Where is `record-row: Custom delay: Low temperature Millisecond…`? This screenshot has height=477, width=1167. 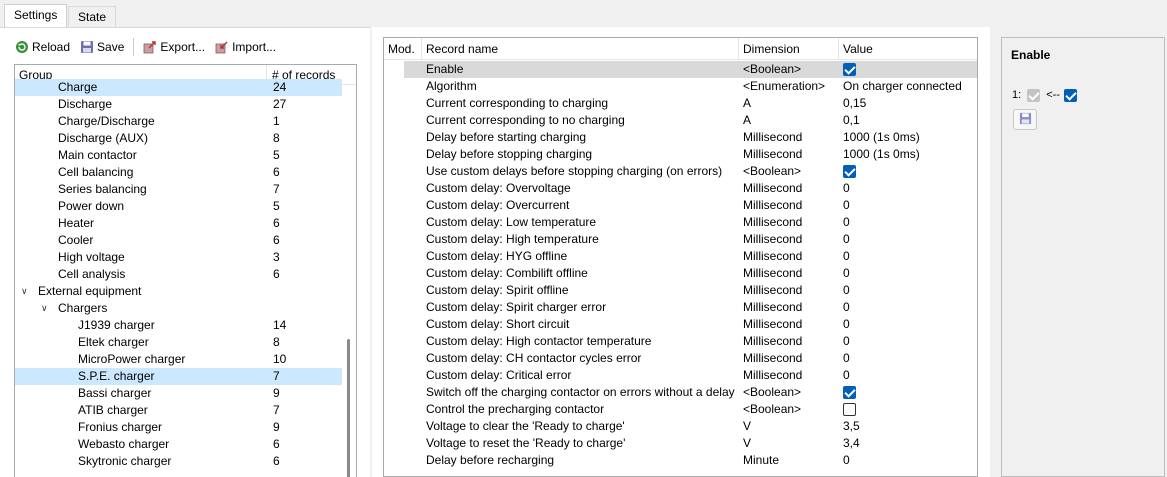
record-row: Custom delay: Low temperature Millisecond… is located at coordinates (680, 222).